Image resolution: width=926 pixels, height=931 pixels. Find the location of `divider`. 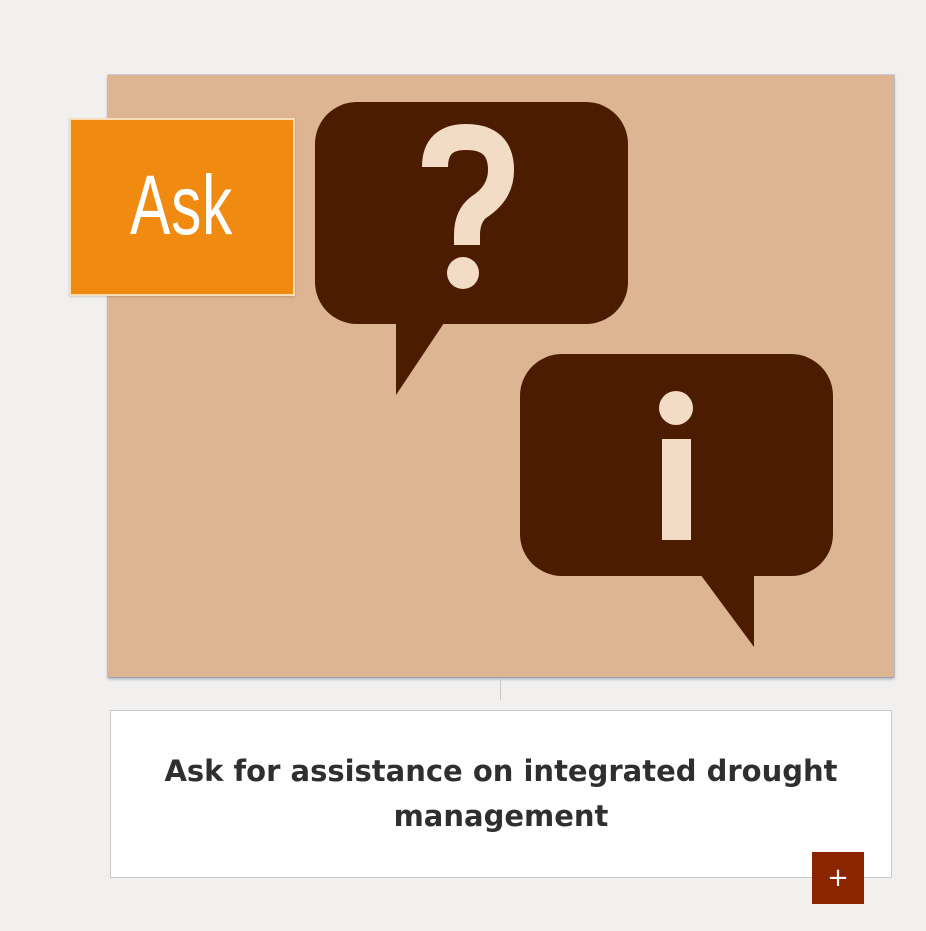

divider is located at coordinates (500, 689).